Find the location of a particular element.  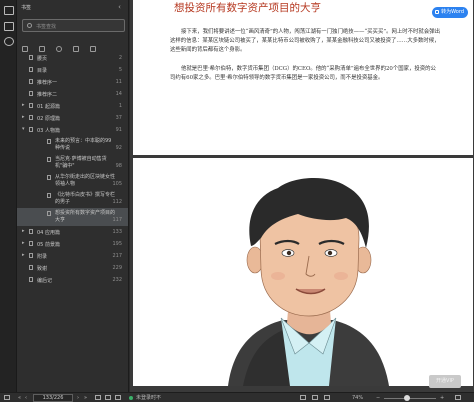

previous-page-icon: ‹ is located at coordinates (26, 398).